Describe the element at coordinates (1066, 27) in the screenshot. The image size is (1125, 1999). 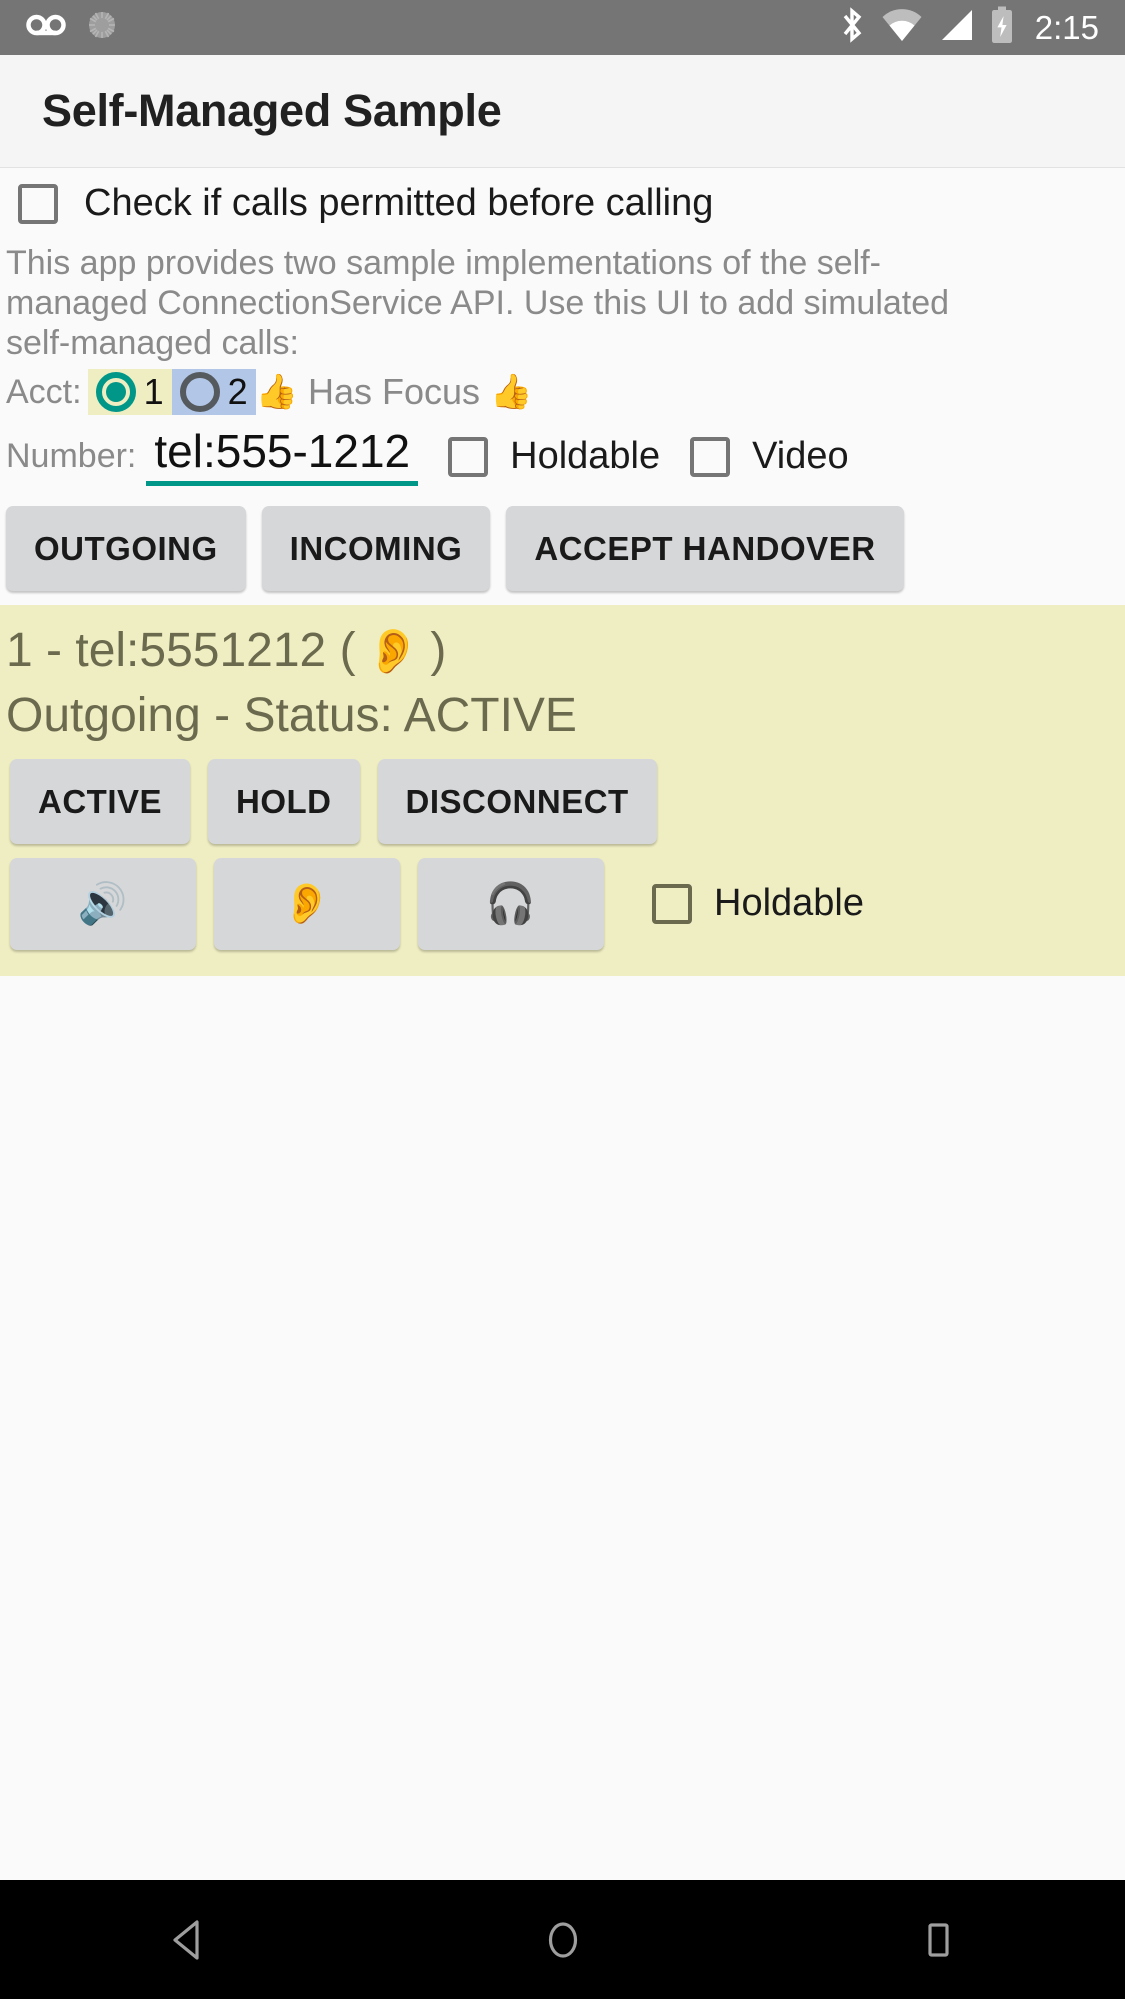
I see `status-bar-clock: 2:15` at that location.